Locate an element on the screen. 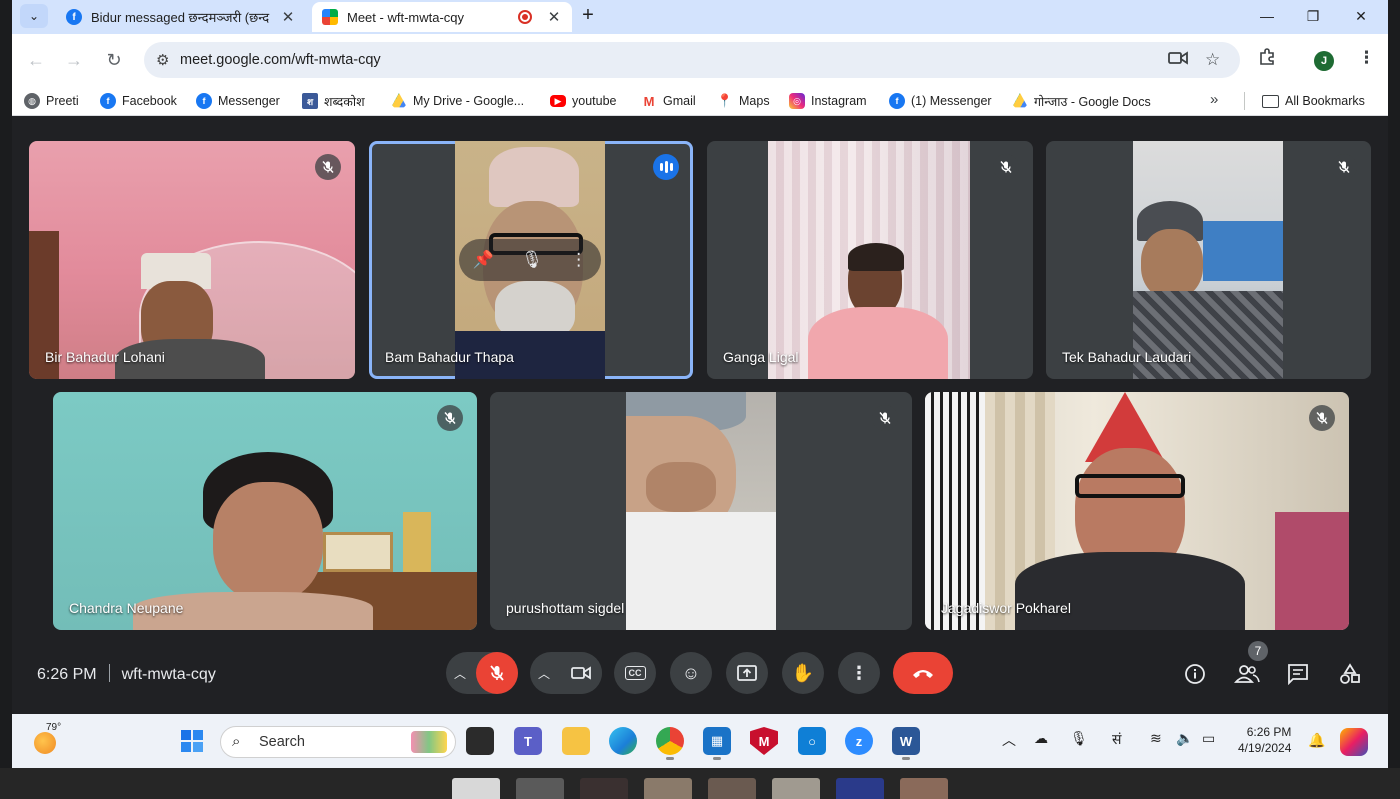 This screenshot has height=799, width=1400. hang-up-icon is located at coordinates (923, 674).